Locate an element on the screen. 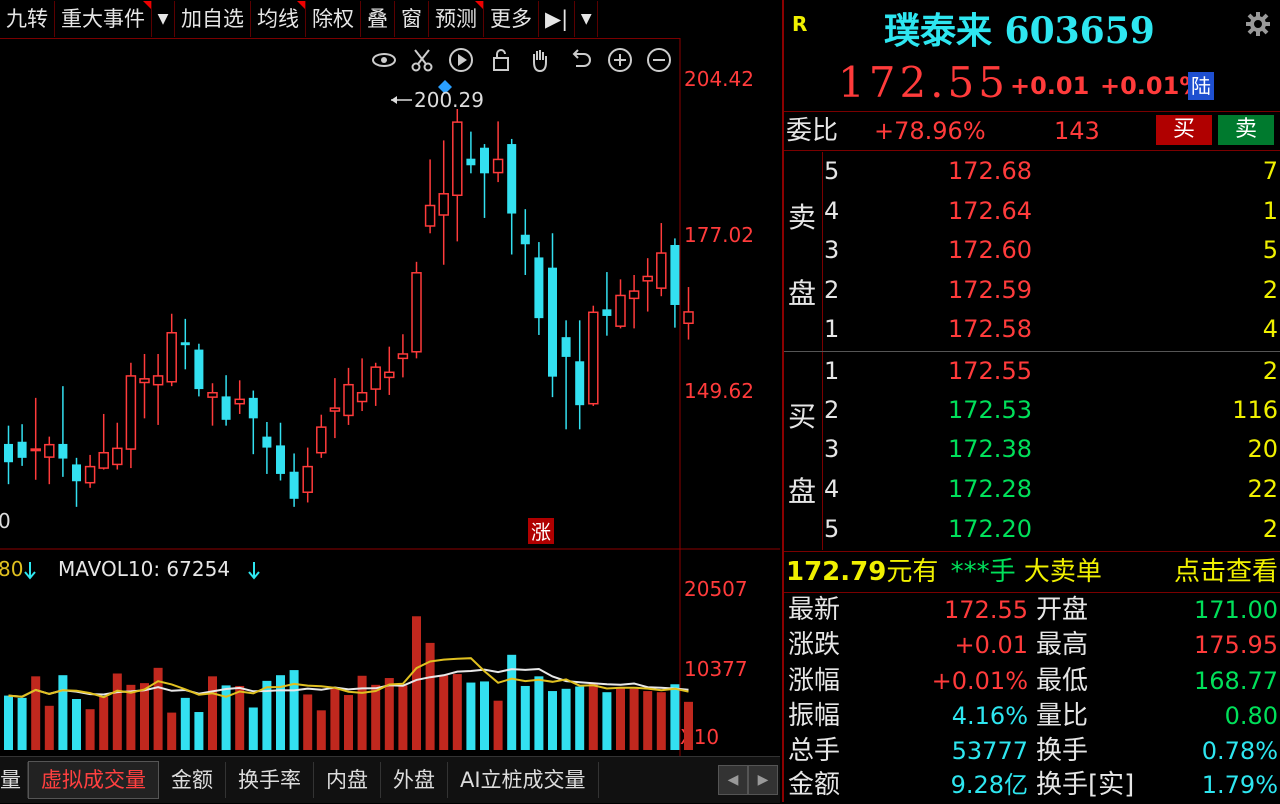 Image resolution: width=1280 pixels, height=804 pixels. tab-outer-volume: 外盘 is located at coordinates (414, 780).